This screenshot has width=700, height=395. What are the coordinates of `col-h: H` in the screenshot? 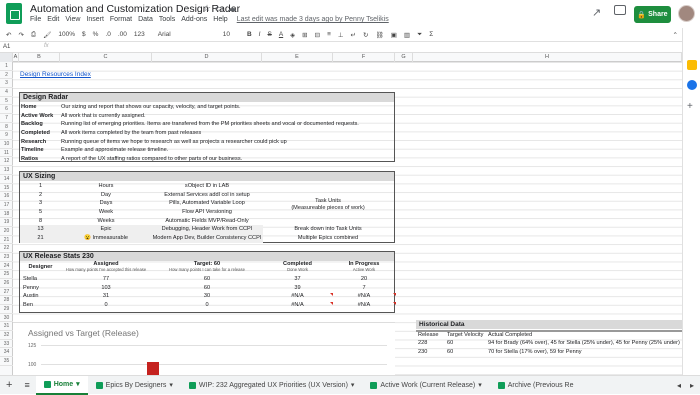 It's located at (547, 57).